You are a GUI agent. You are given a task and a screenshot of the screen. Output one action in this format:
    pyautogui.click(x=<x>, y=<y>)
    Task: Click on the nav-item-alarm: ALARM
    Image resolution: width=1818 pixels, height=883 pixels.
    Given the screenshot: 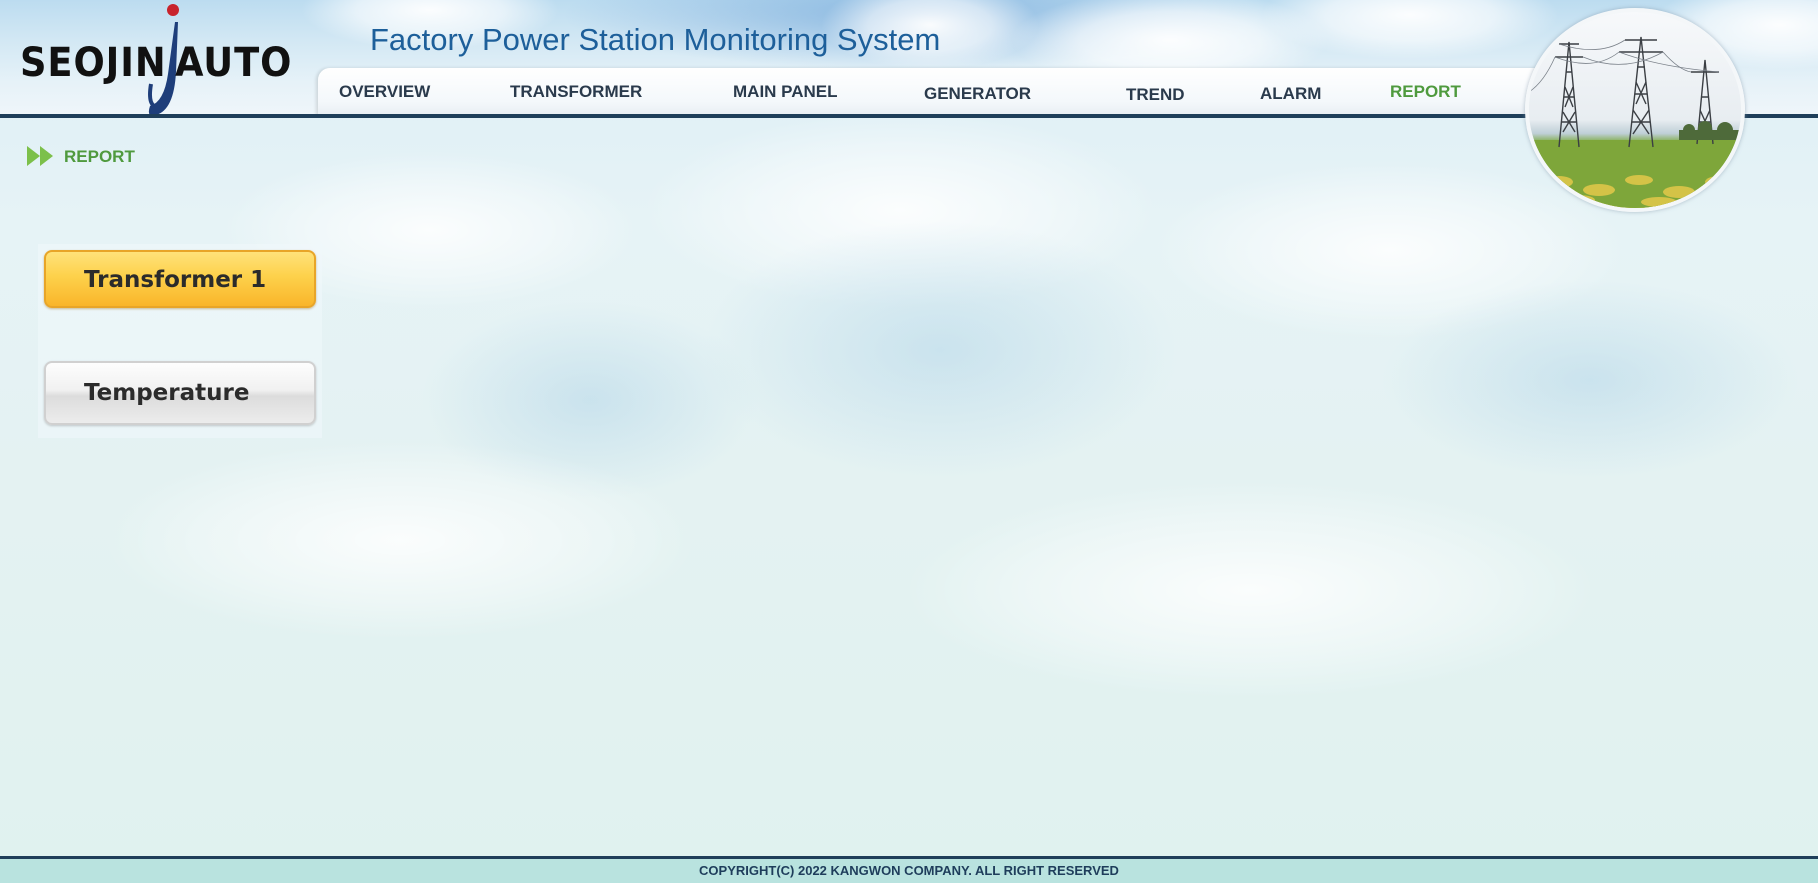 What is the action you would take?
    pyautogui.click(x=1290, y=94)
    